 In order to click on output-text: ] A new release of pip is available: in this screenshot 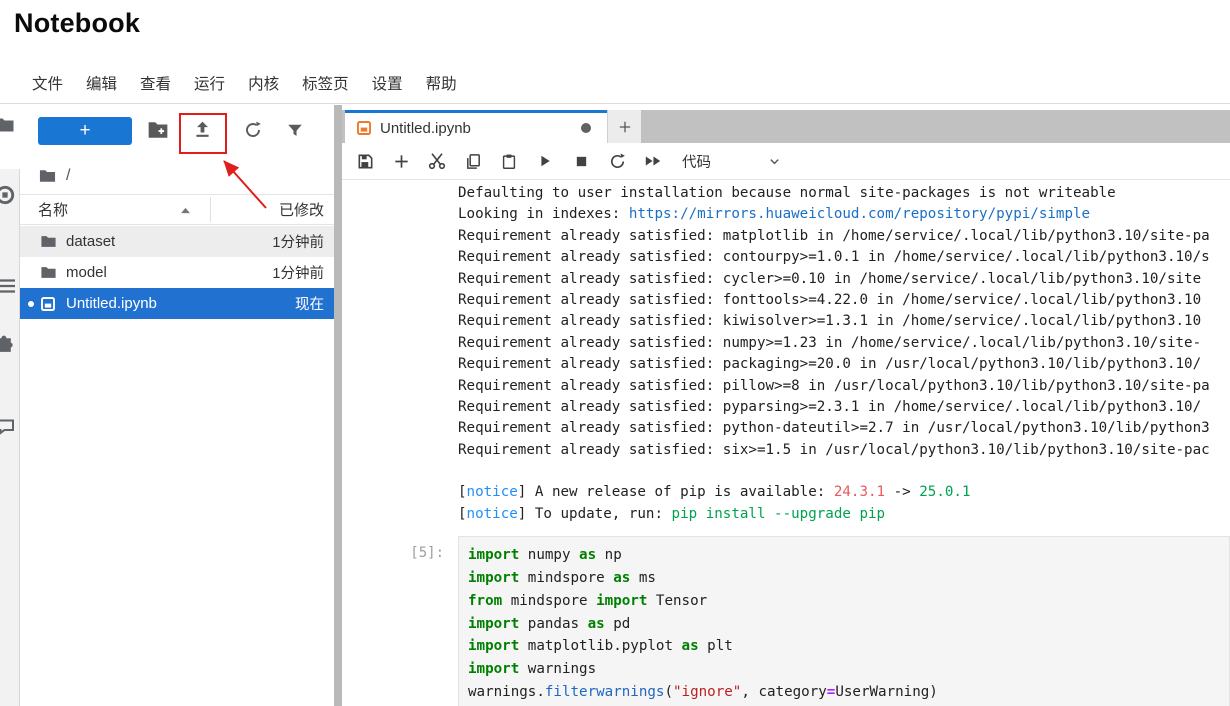, I will do `click(675, 492)`.